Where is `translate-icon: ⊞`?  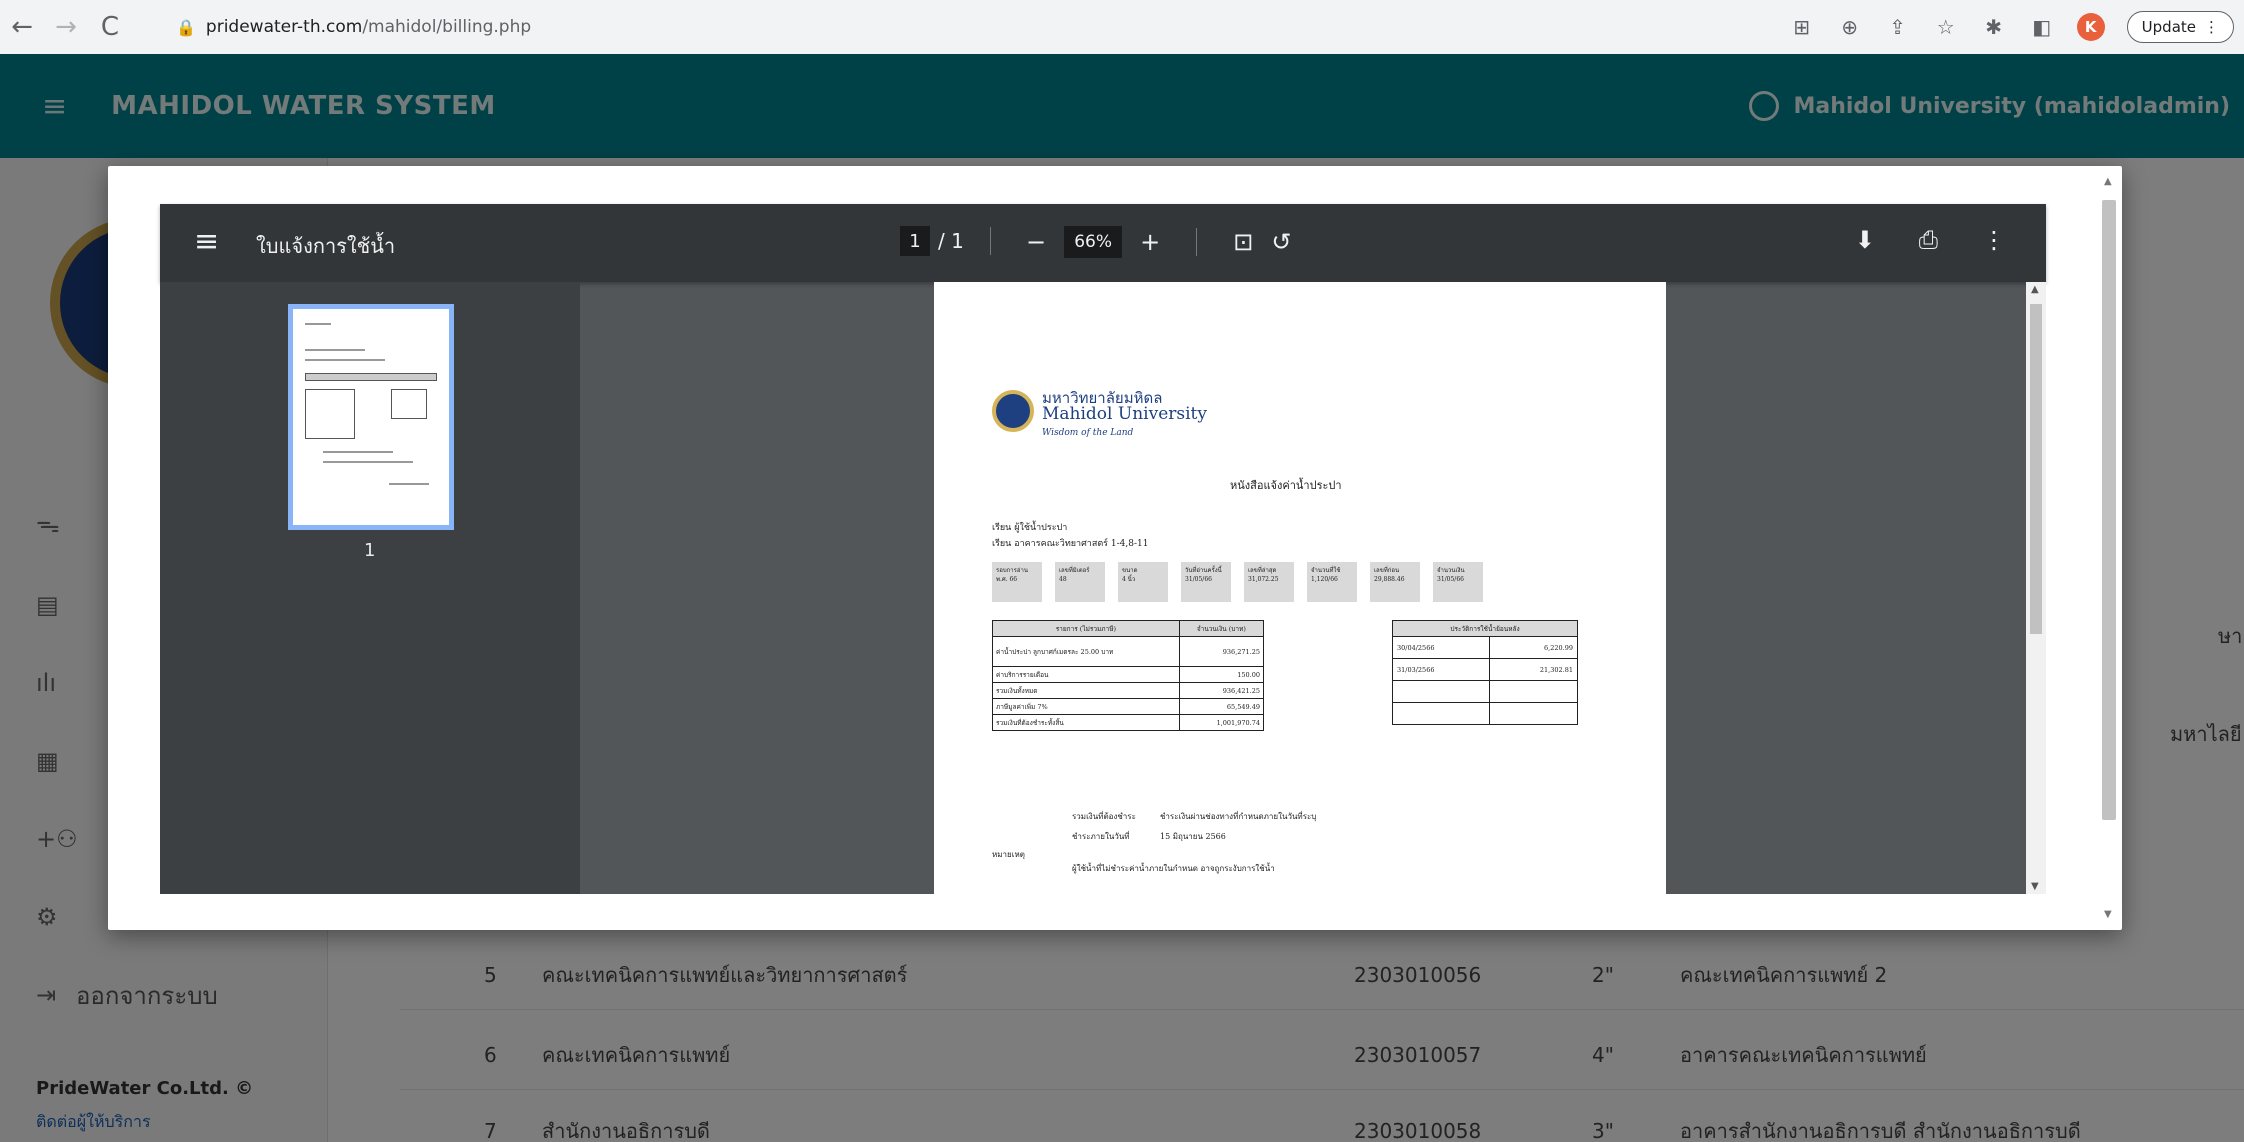
translate-icon: ⊞ is located at coordinates (1802, 27).